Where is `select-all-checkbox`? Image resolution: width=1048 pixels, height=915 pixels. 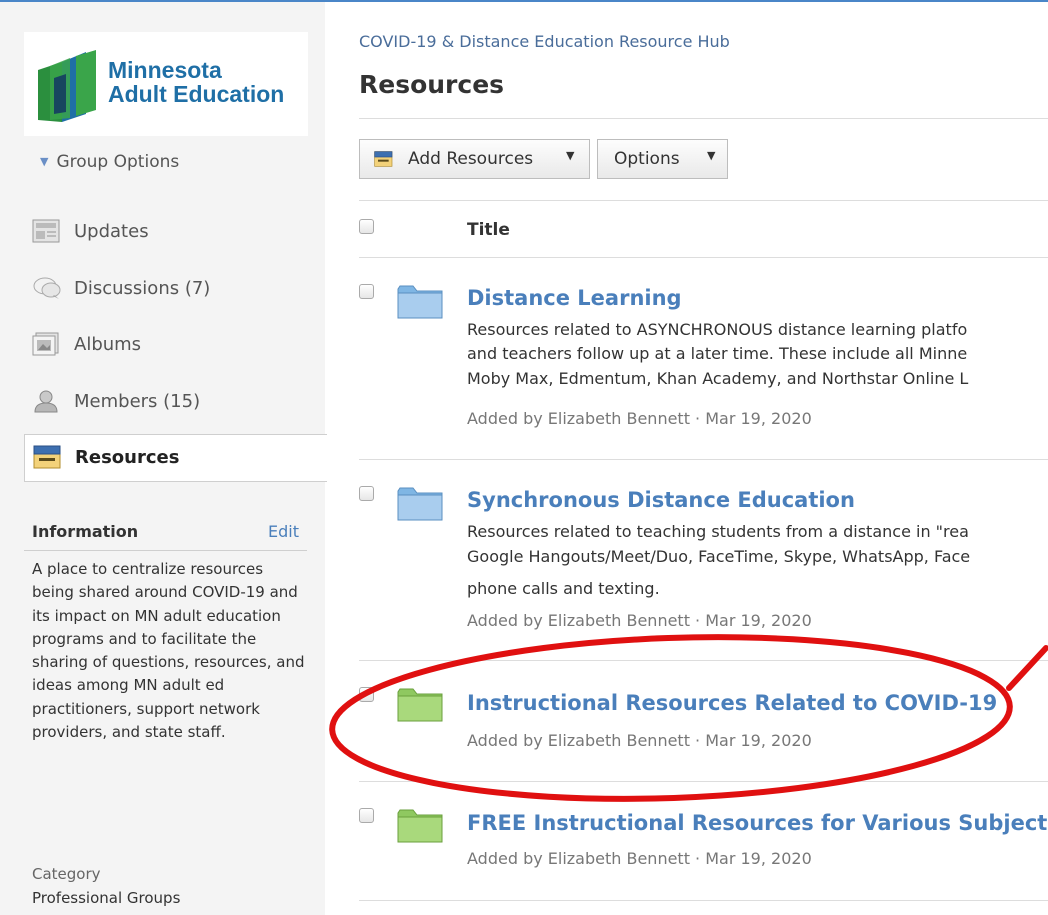 select-all-checkbox is located at coordinates (366, 226).